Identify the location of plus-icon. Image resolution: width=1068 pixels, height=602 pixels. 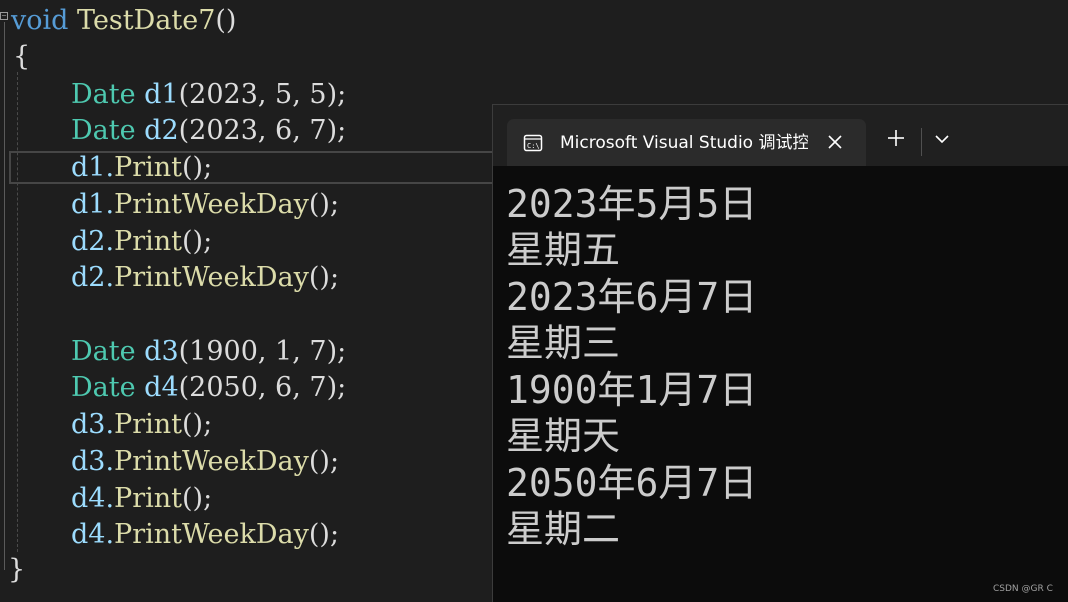
(896, 138).